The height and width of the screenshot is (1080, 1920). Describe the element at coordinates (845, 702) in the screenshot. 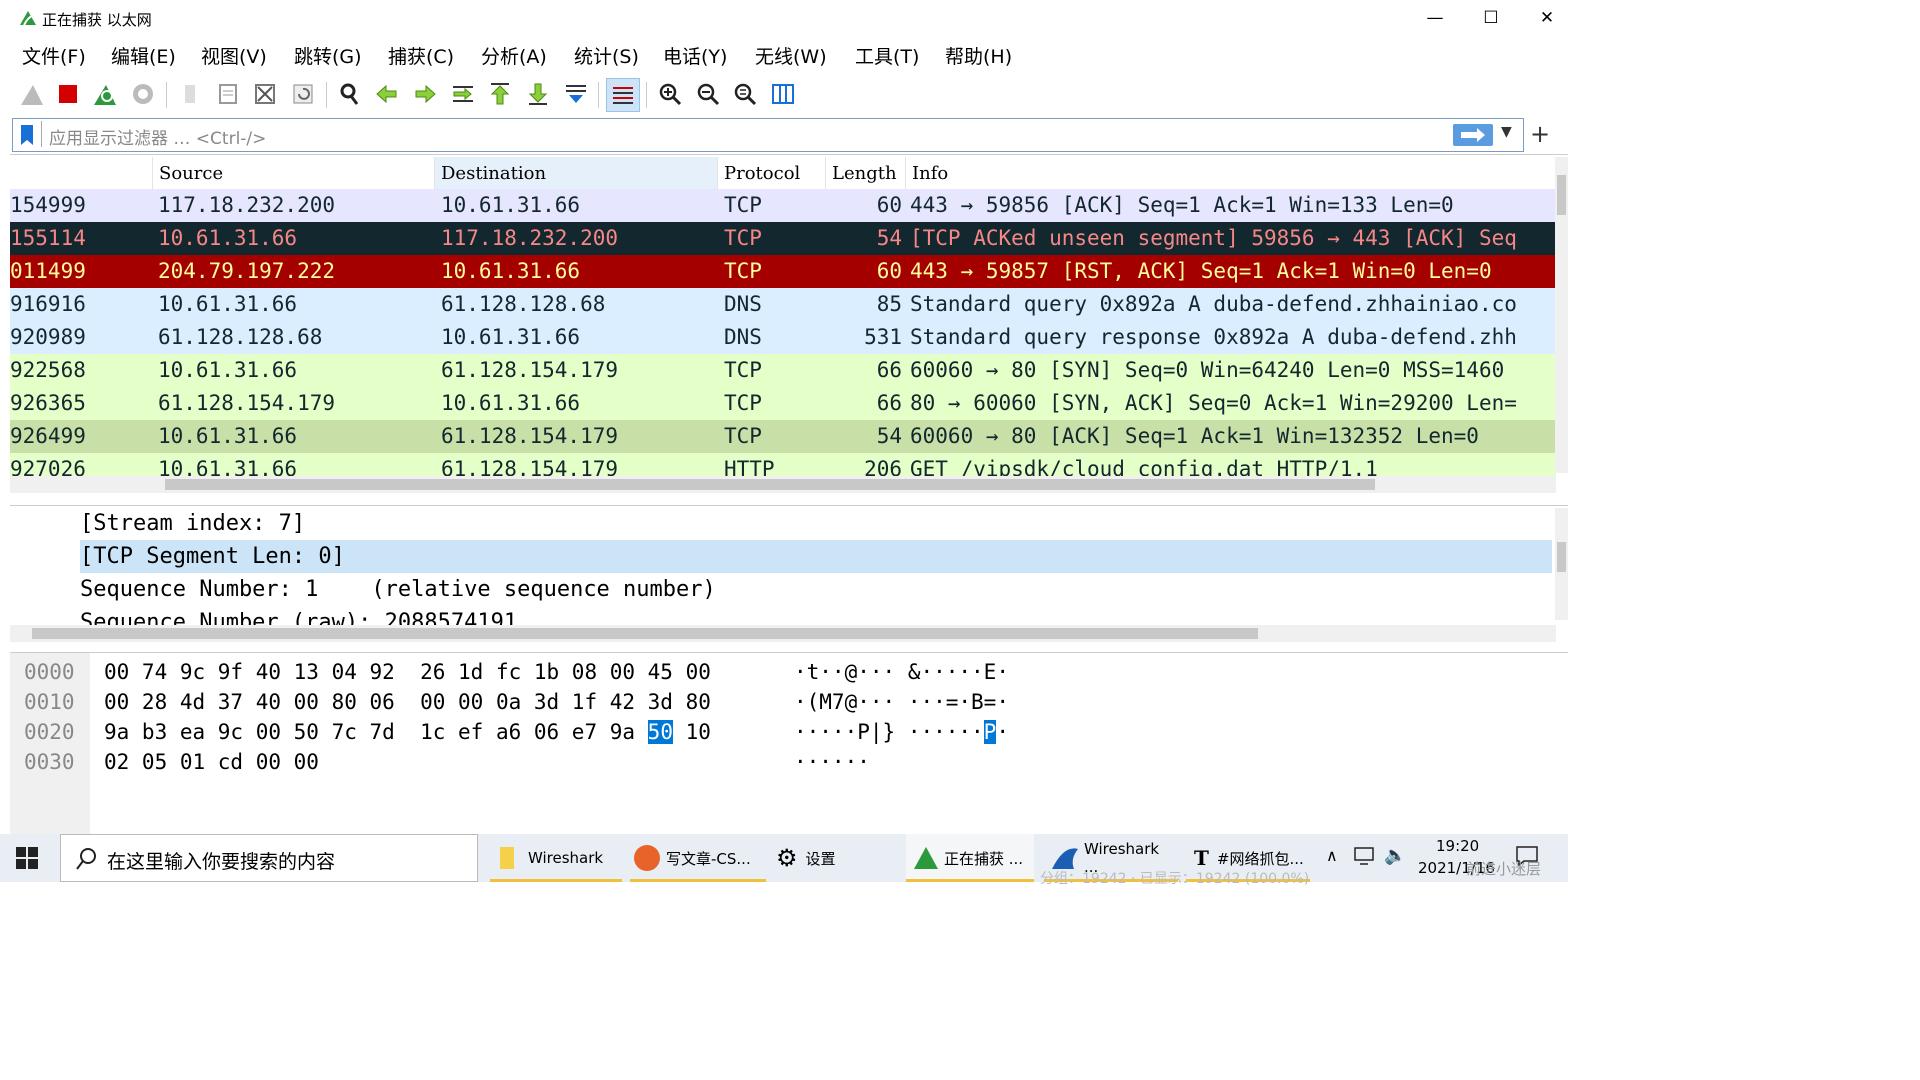

I see `byte-ascii-group: ·(M7@···` at that location.